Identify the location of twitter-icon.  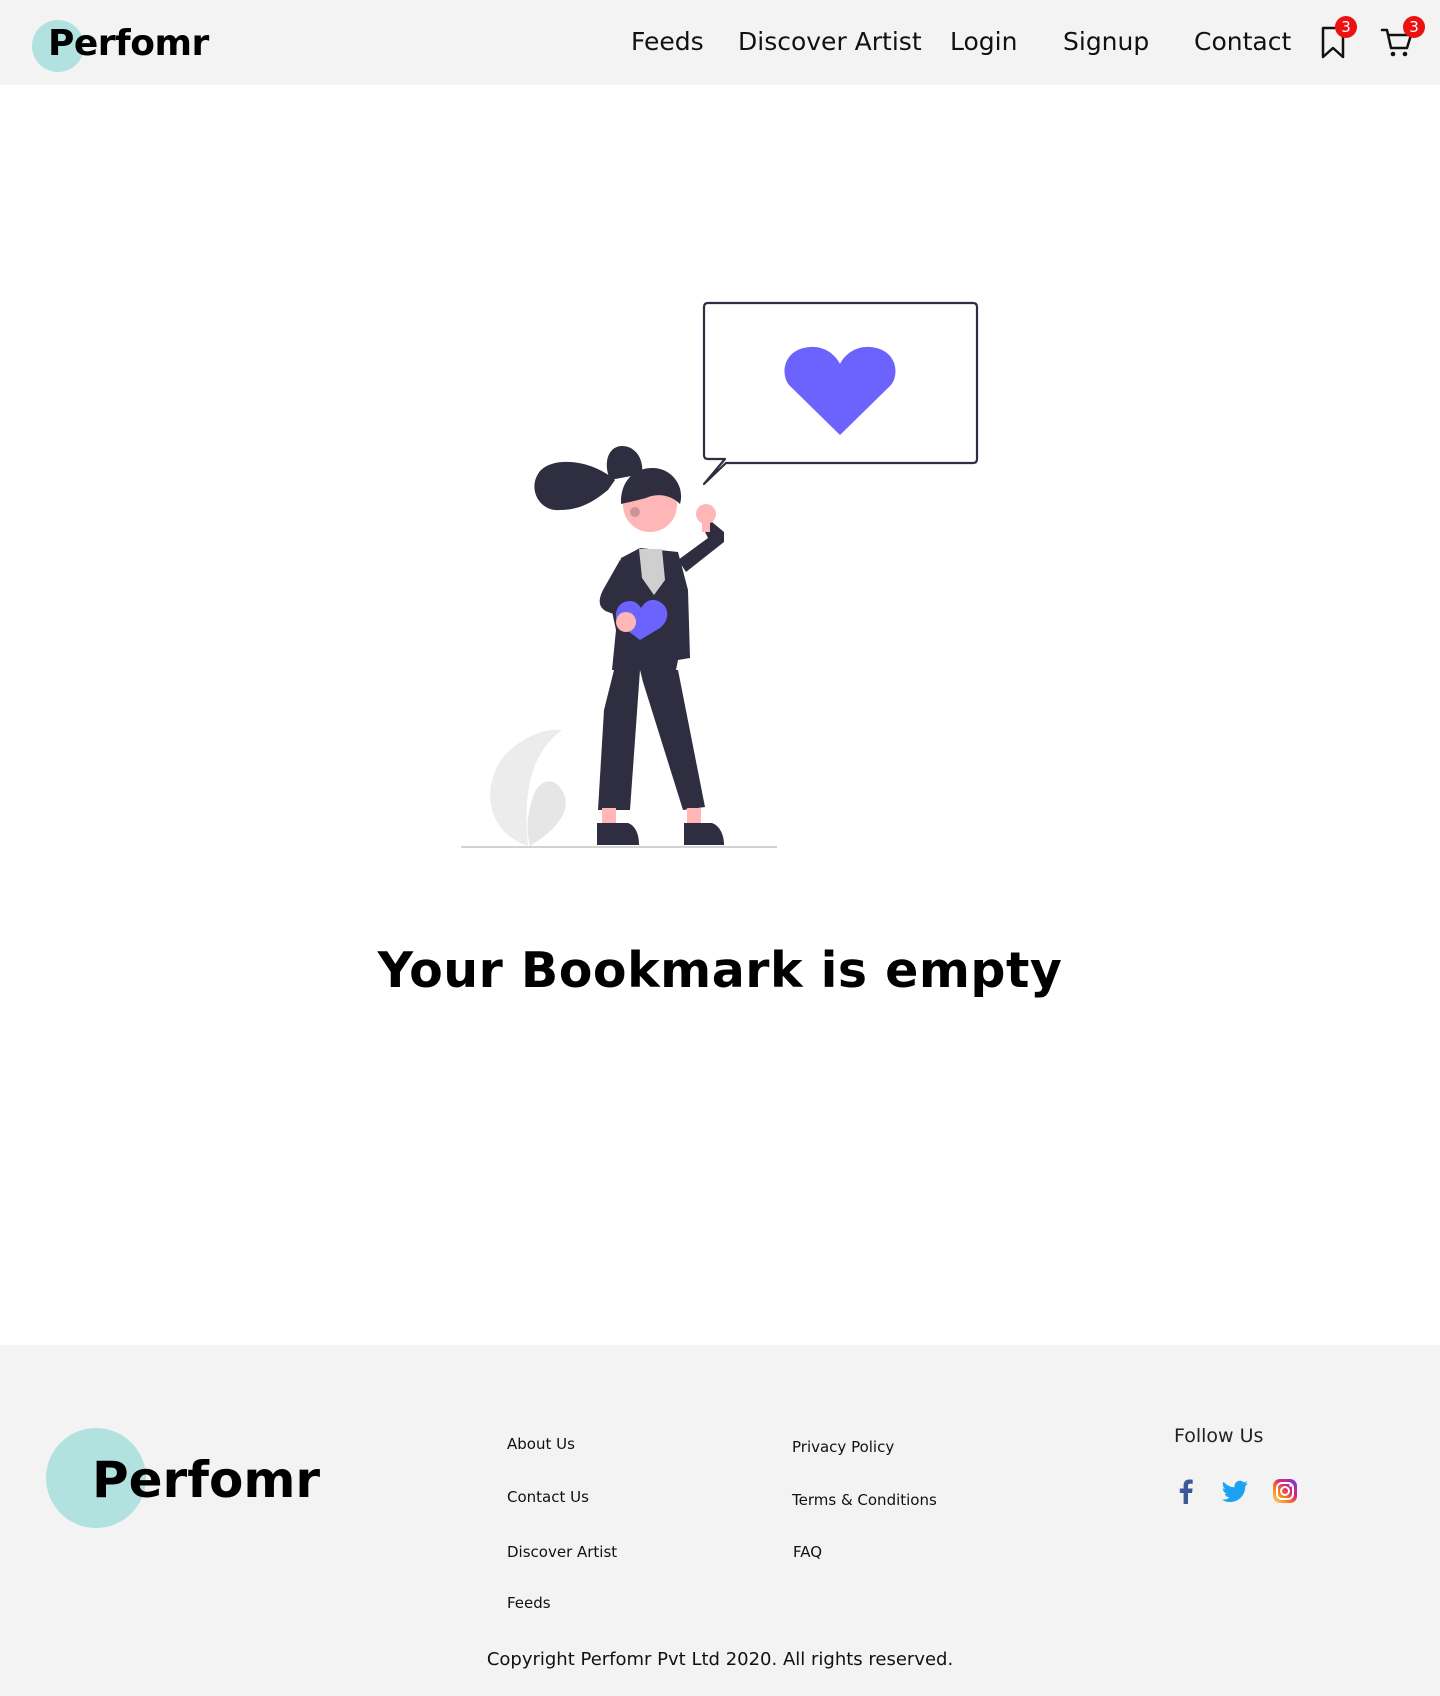
(1235, 1491).